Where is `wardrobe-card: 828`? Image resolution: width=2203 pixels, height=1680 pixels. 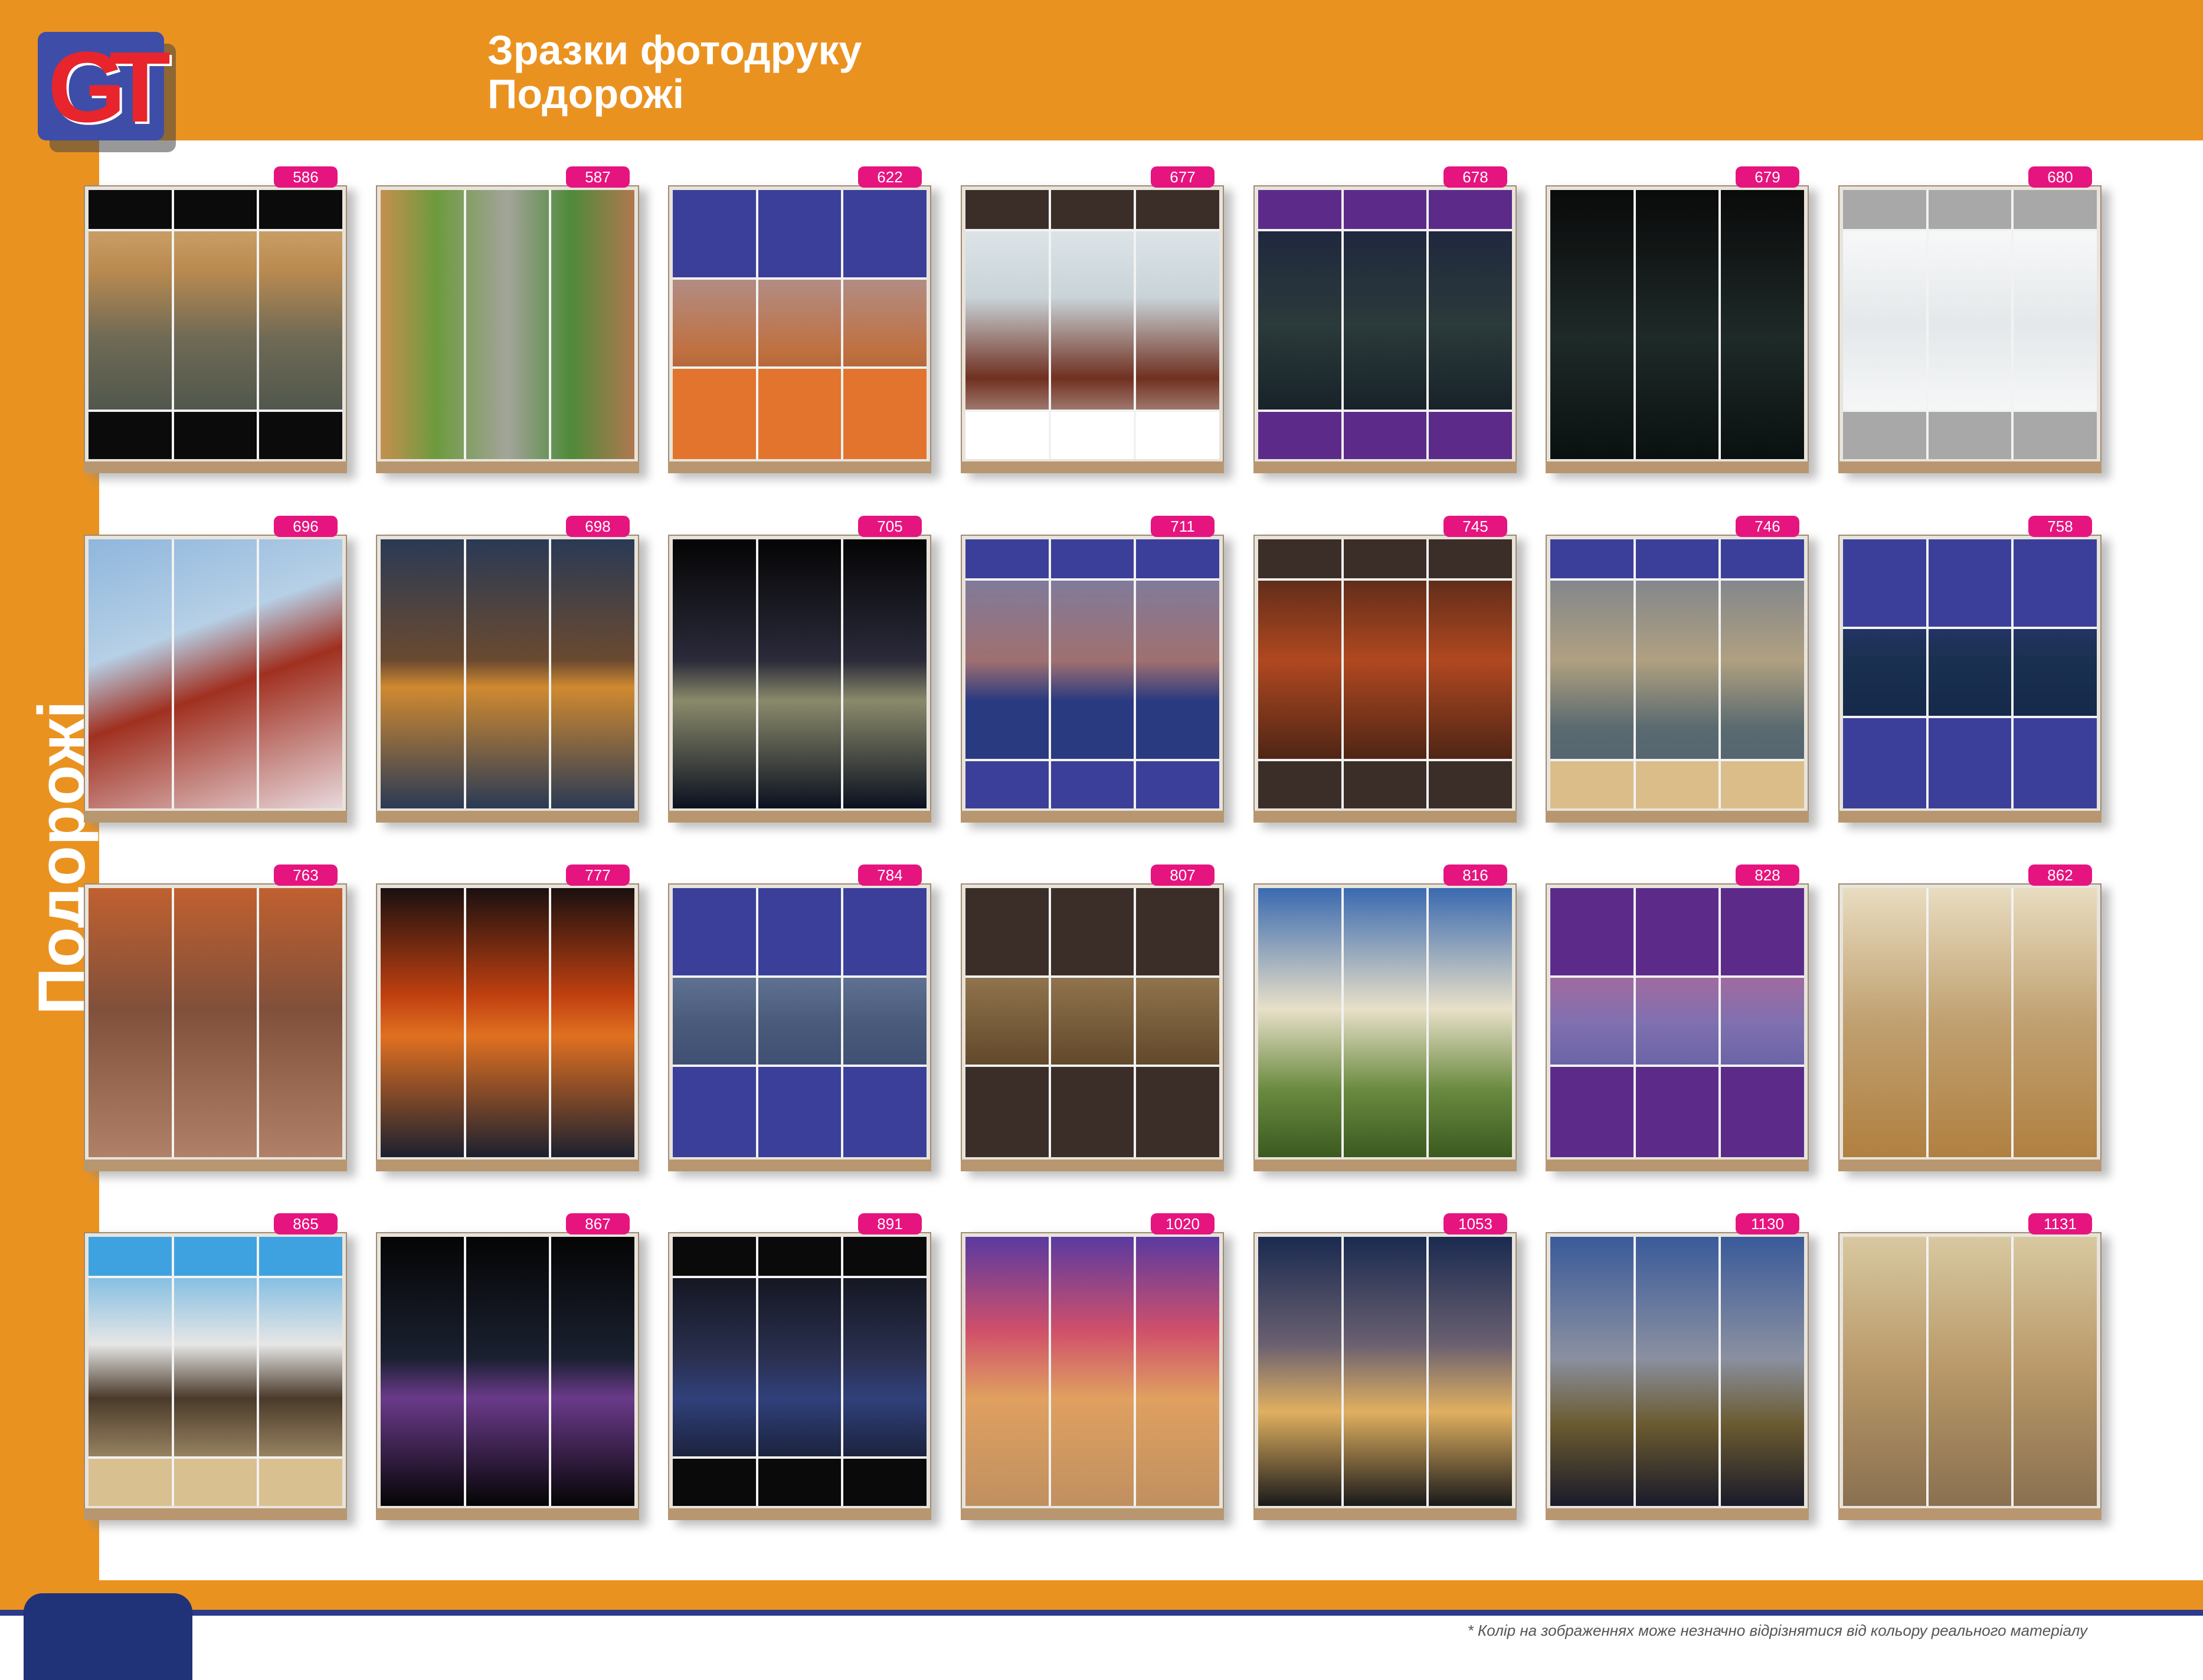
wardrobe-card: 828 is located at coordinates (1682, 1020).